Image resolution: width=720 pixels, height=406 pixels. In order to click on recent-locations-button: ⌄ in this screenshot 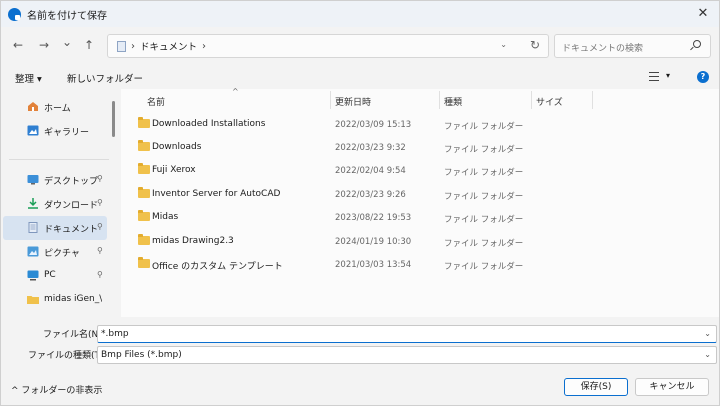, I will do `click(67, 42)`.